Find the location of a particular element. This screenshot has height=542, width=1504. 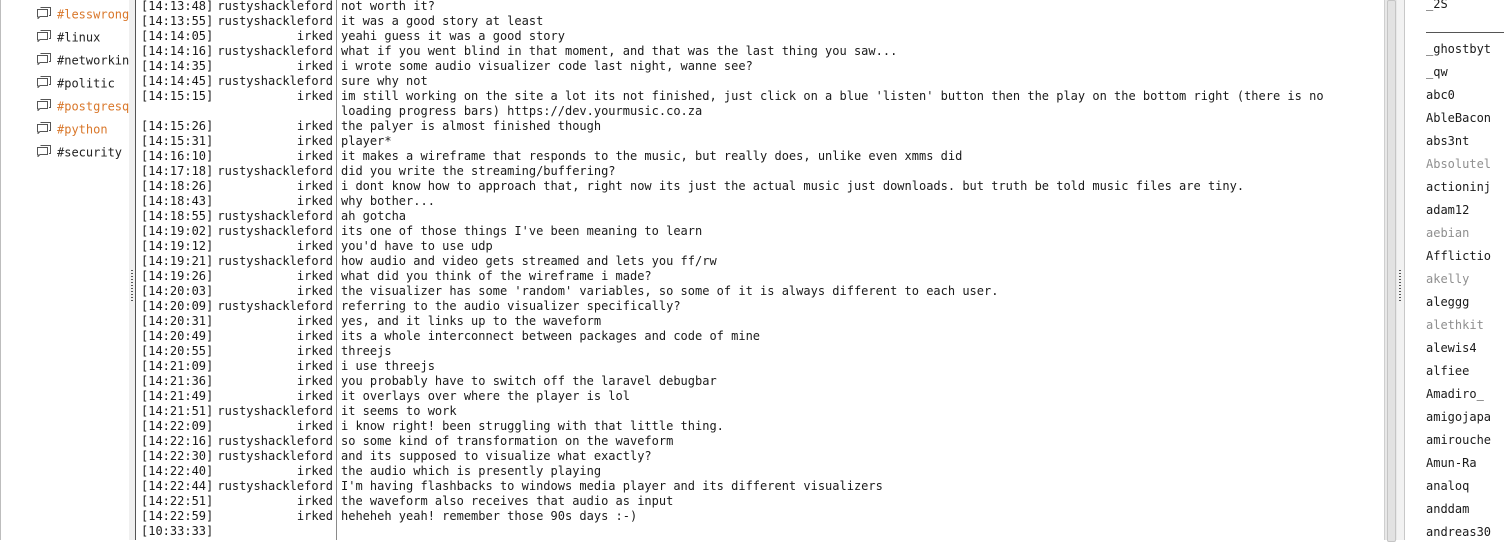

user-item: alfiee is located at coordinates (1465, 371).